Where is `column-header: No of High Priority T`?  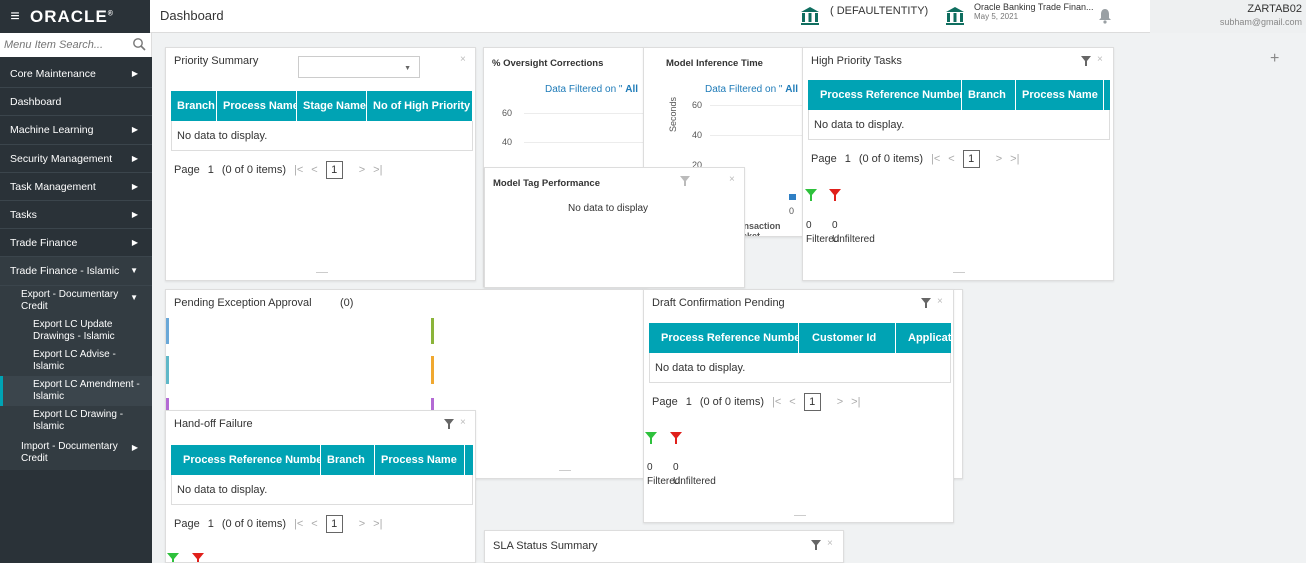 column-header: No of High Priority T is located at coordinates (420, 106).